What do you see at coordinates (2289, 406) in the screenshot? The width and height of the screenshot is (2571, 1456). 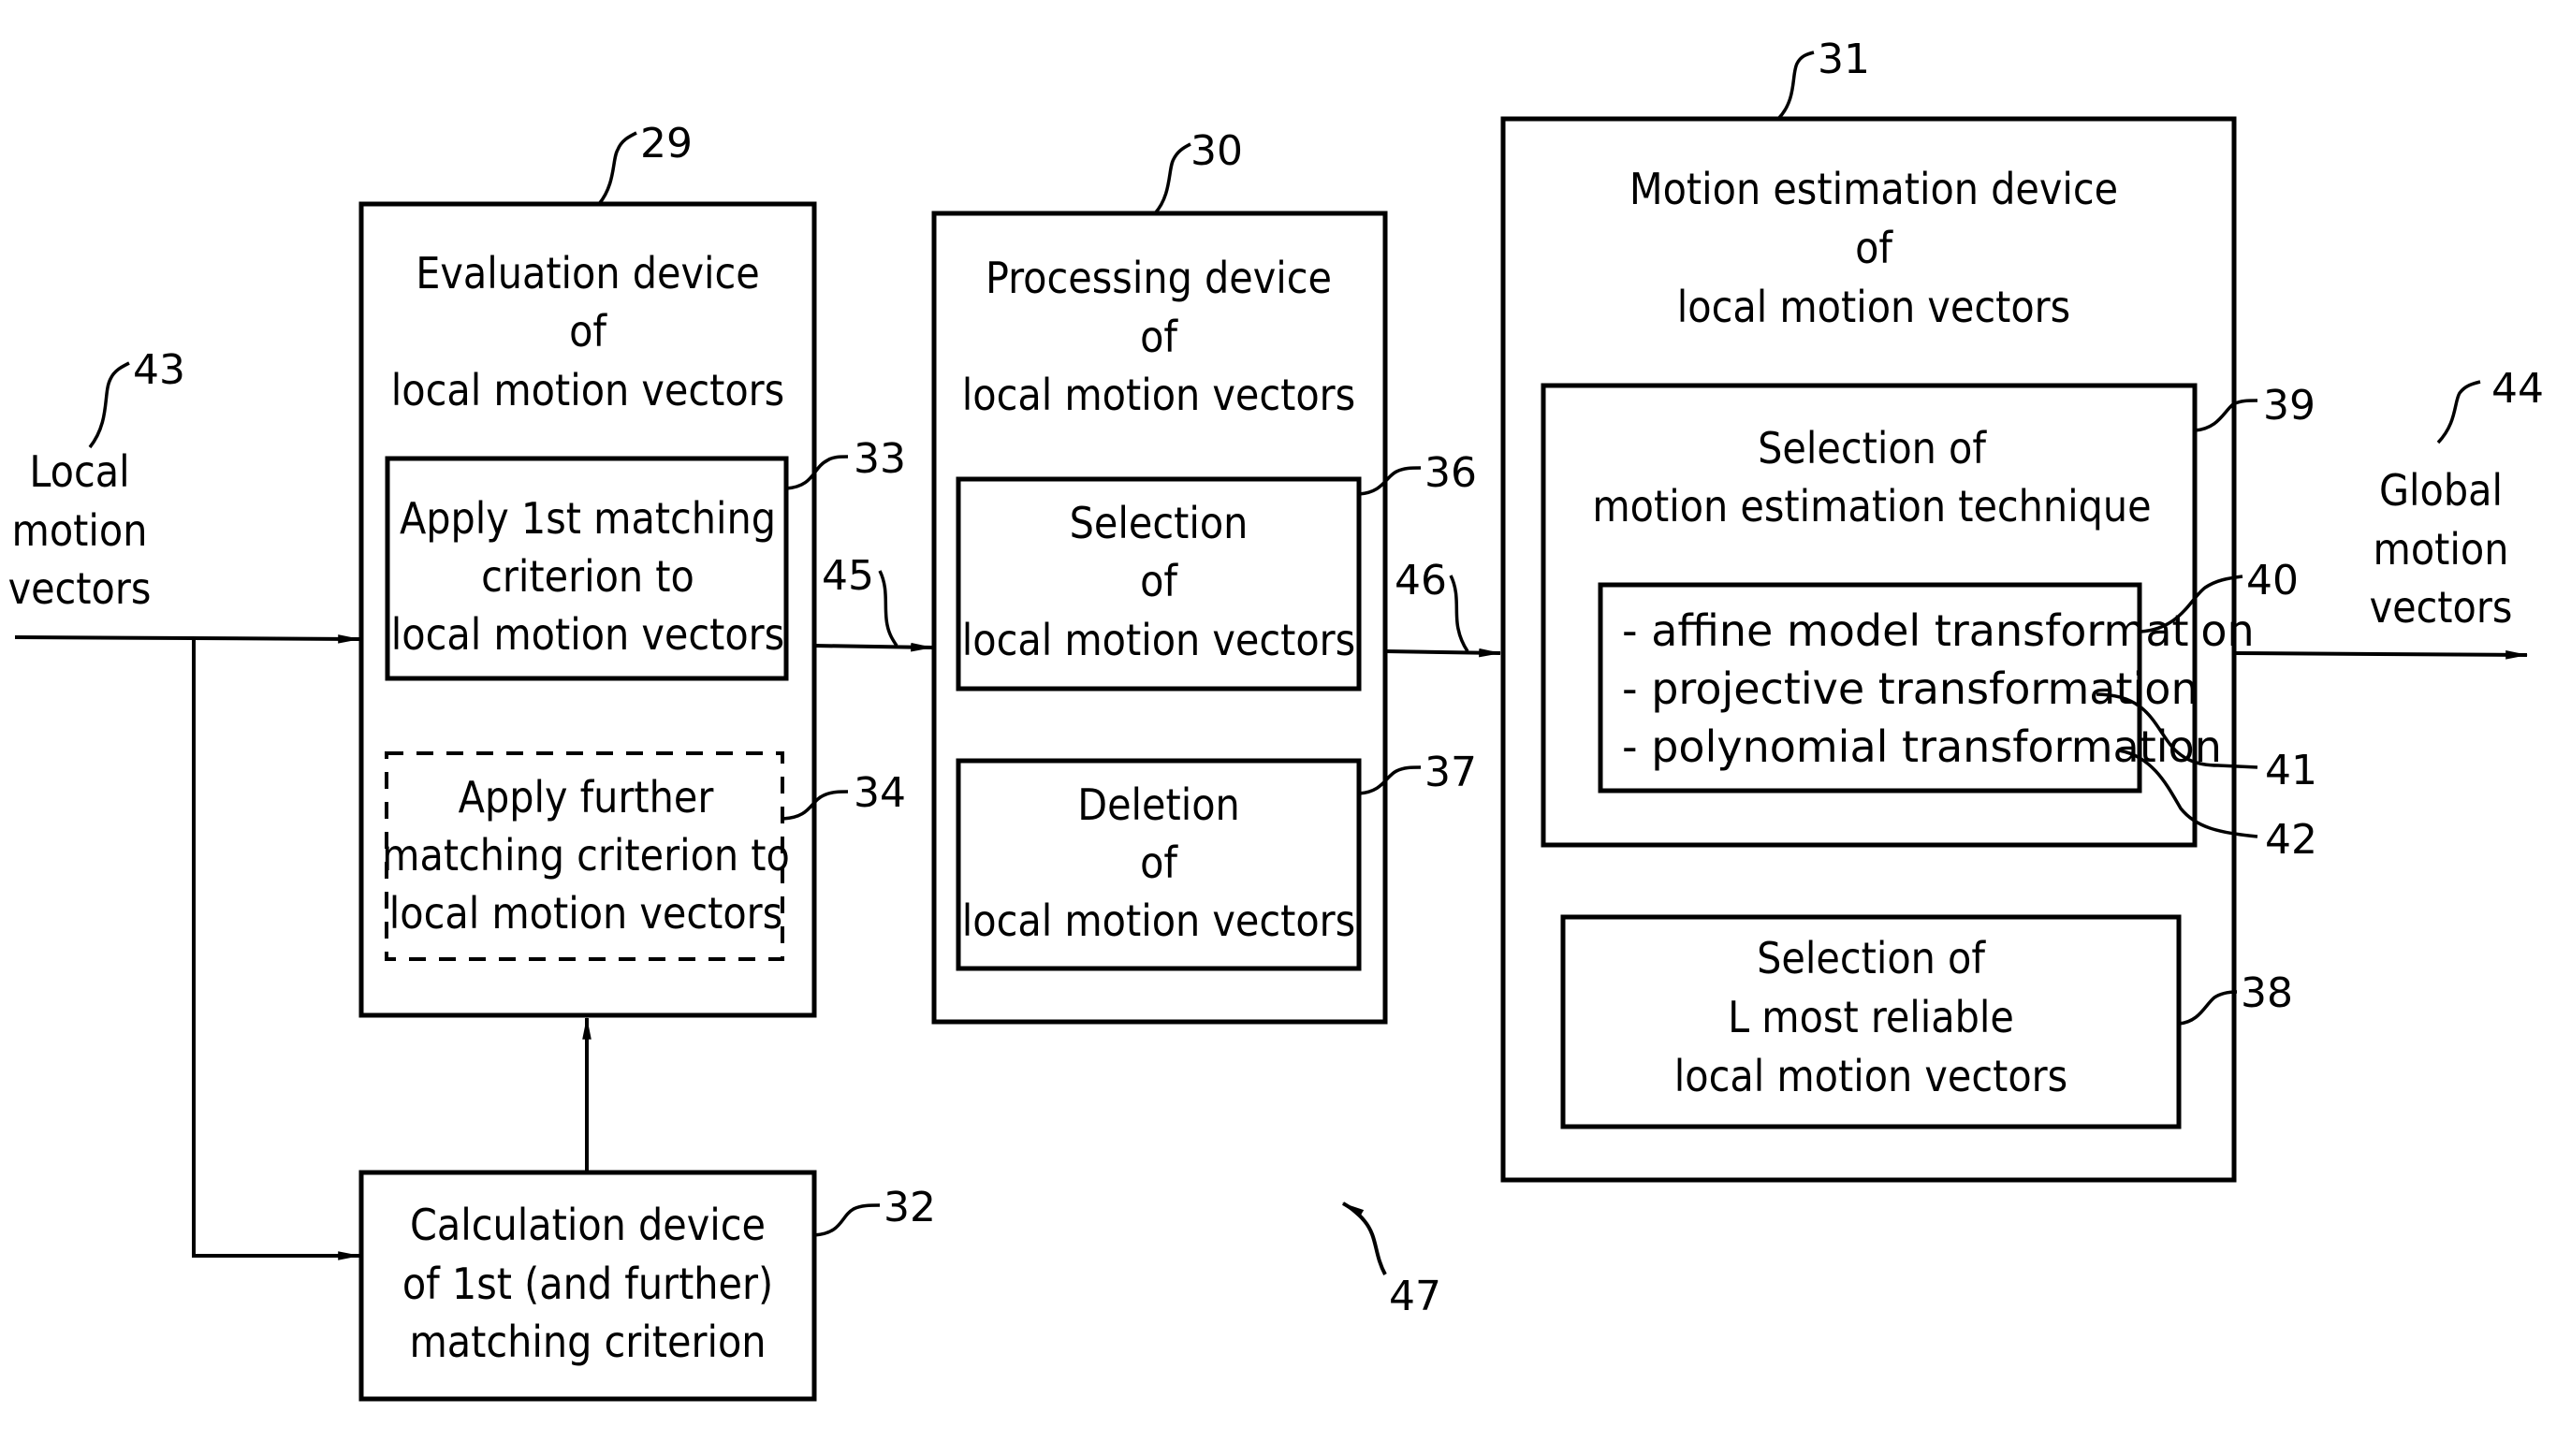 I see `technique-selection-ref-number: 39` at bounding box center [2289, 406].